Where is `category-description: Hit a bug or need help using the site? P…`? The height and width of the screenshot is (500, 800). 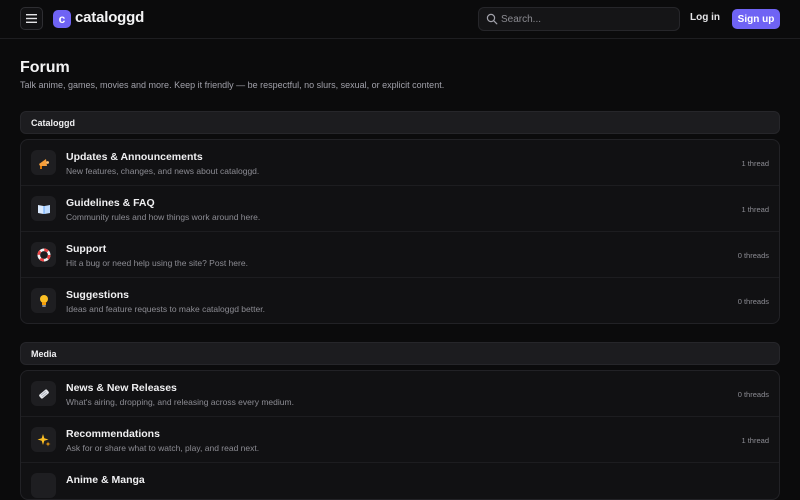
category-description: Hit a bug or need help using the site? P… is located at coordinates (157, 263).